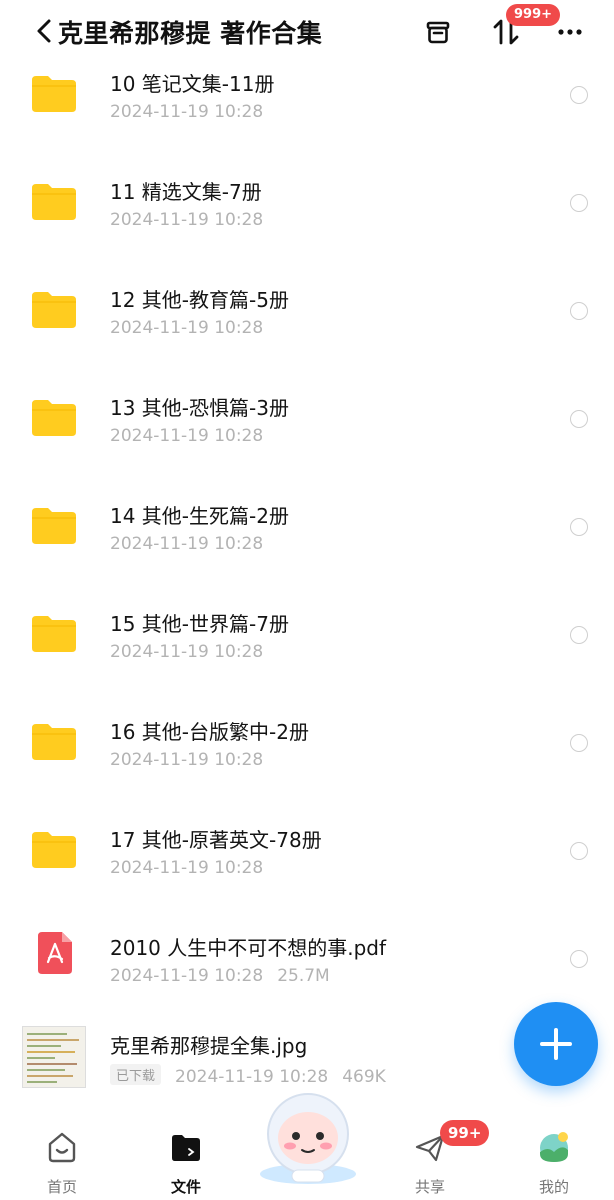 Image resolution: width=614 pixels, height=1200 pixels. Describe the element at coordinates (185, 1187) in the screenshot. I see `nav-files-label: 文件` at that location.